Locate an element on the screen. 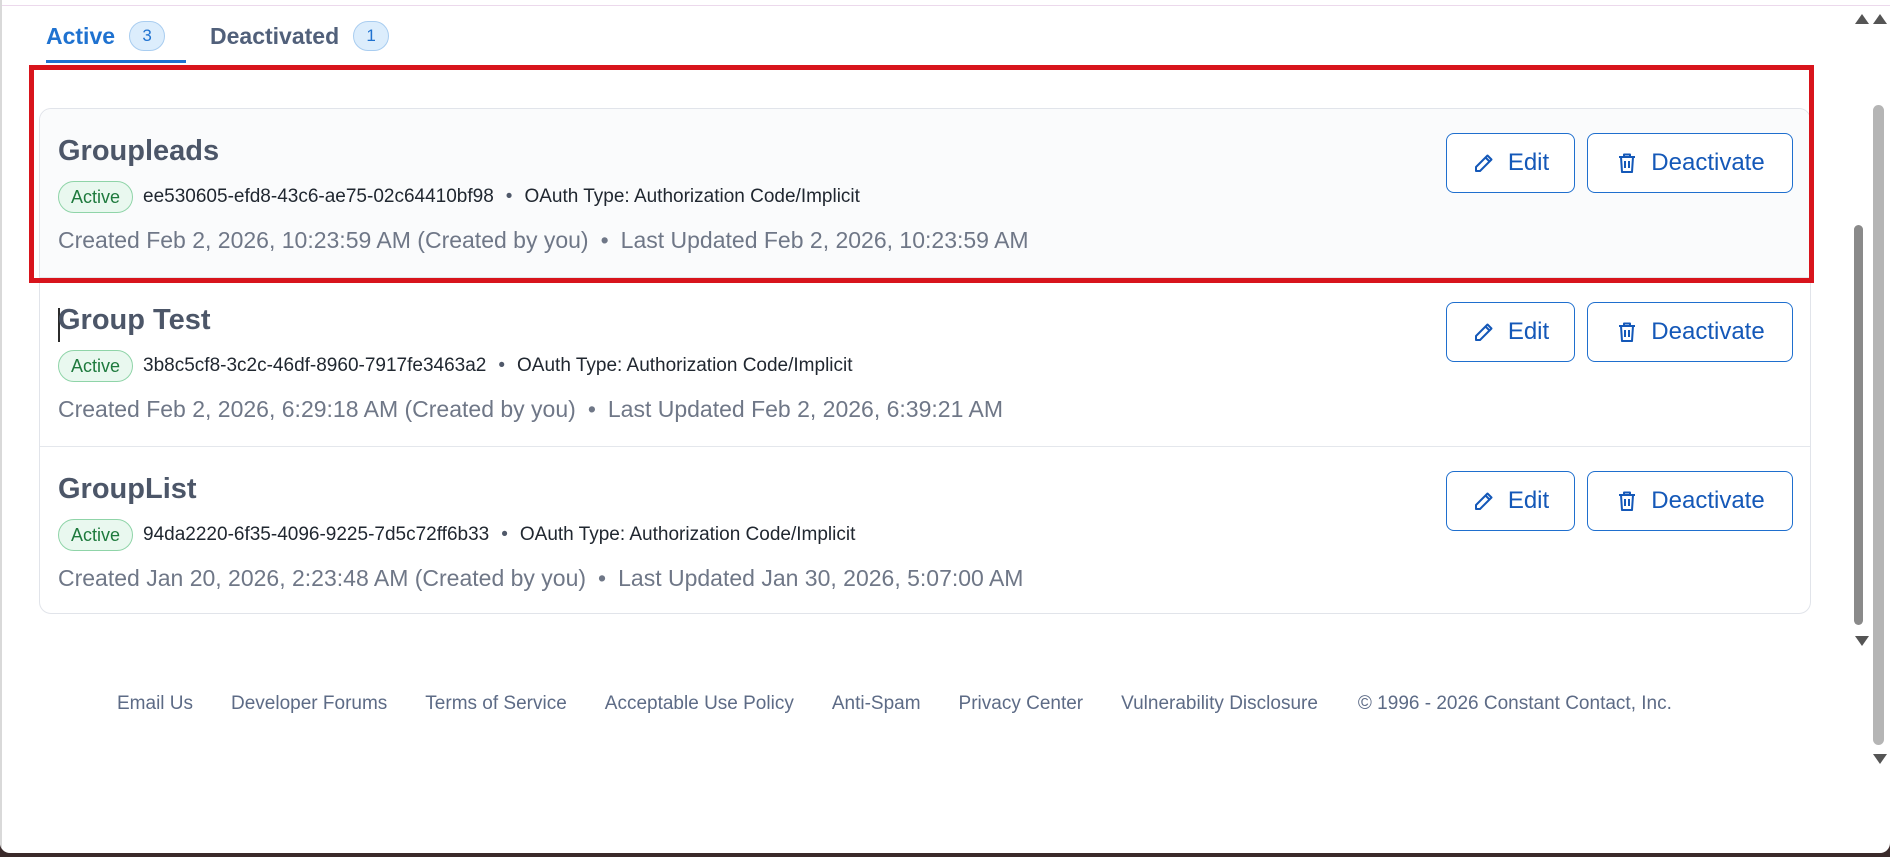  updated-date: Last Updated Feb 2, 2026, 6:39:21 AM is located at coordinates (805, 409).